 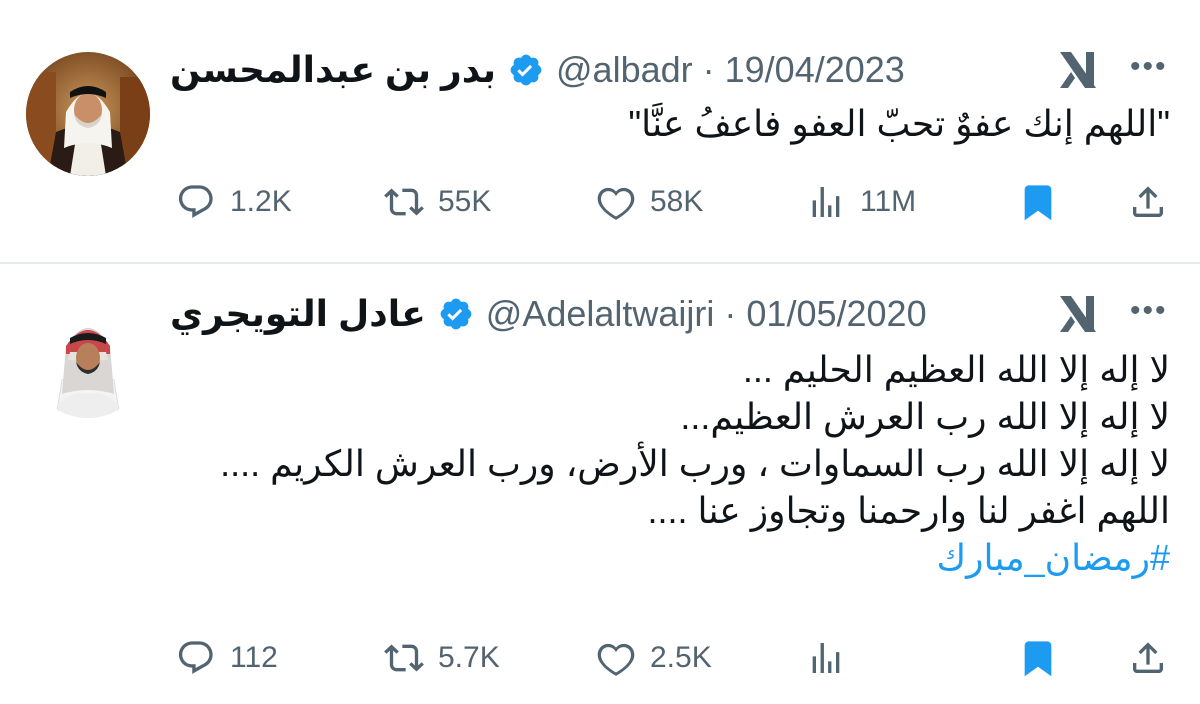 What do you see at coordinates (888, 201) in the screenshot?
I see `views-count: 11M` at bounding box center [888, 201].